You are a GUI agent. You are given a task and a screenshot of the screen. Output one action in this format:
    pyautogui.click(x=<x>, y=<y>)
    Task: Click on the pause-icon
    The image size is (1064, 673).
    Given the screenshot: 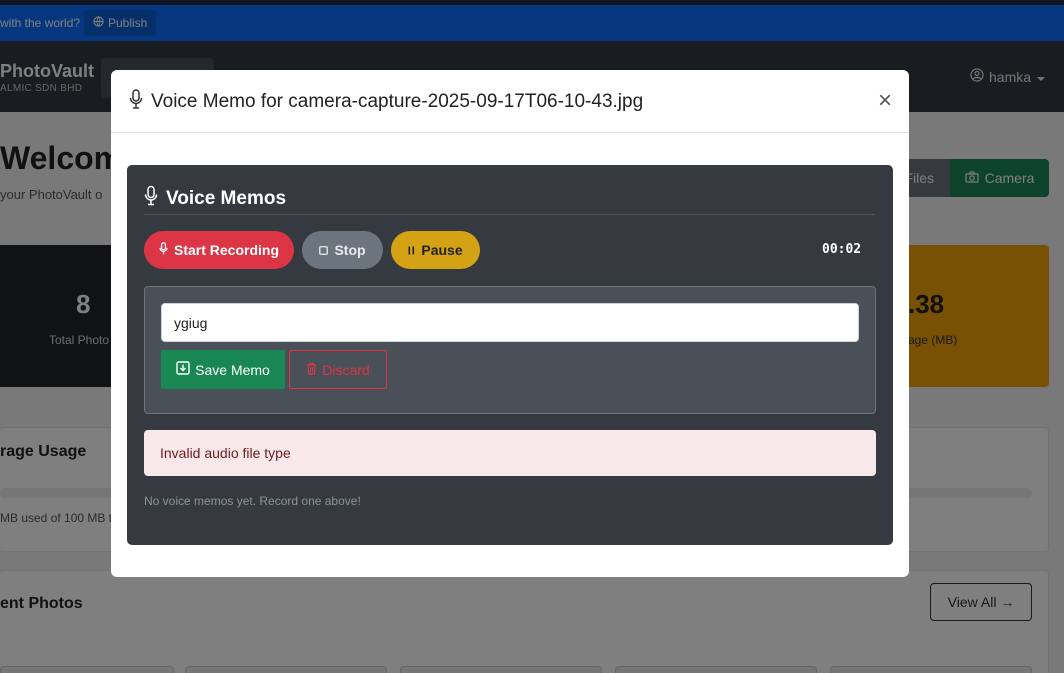 What is the action you would take?
    pyautogui.click(x=411, y=250)
    